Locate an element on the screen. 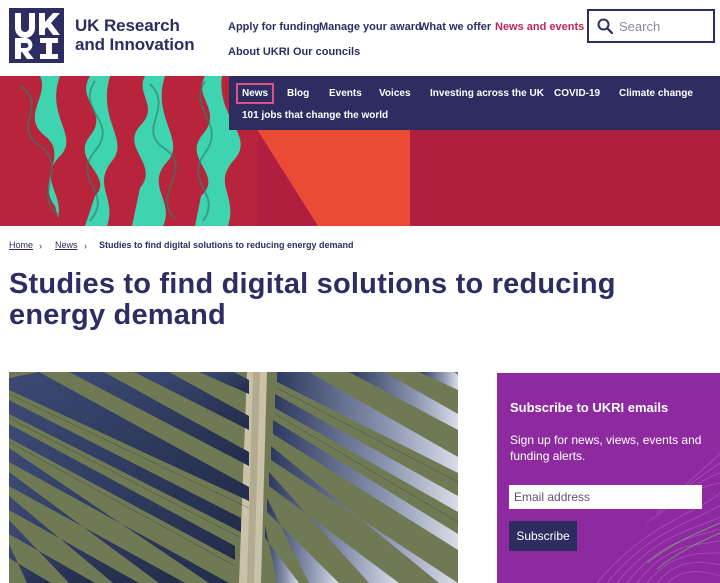  nav-manage-your-award: Manage your award is located at coordinates (370, 27).